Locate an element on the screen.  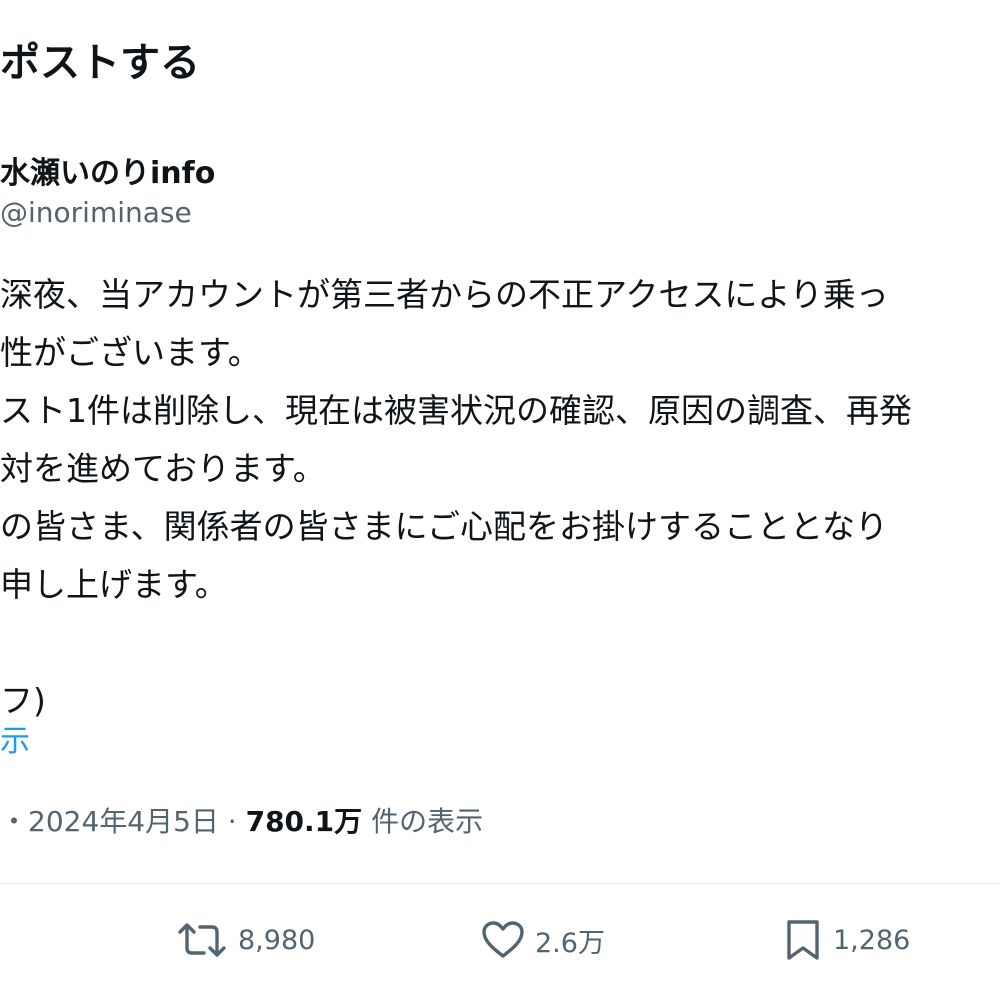
post-meta: ・2024年4月5日 · 780.1万 件の表示 is located at coordinates (241, 820).